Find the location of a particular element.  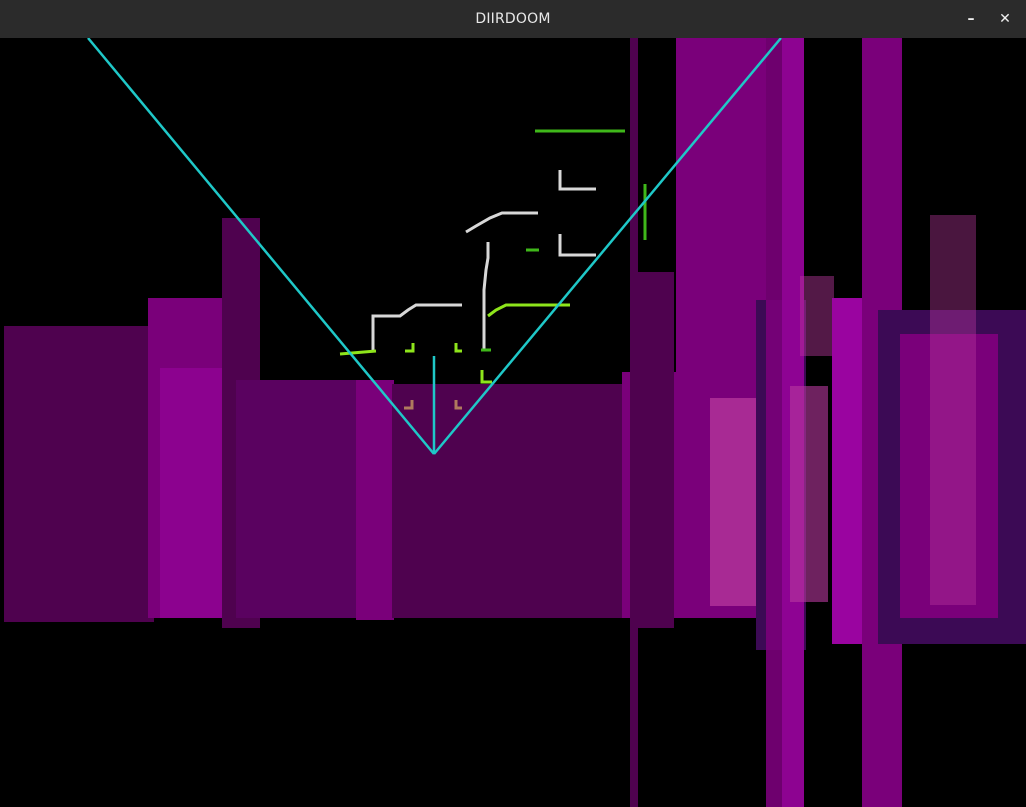

automap-overlay is located at coordinates (493, 269).